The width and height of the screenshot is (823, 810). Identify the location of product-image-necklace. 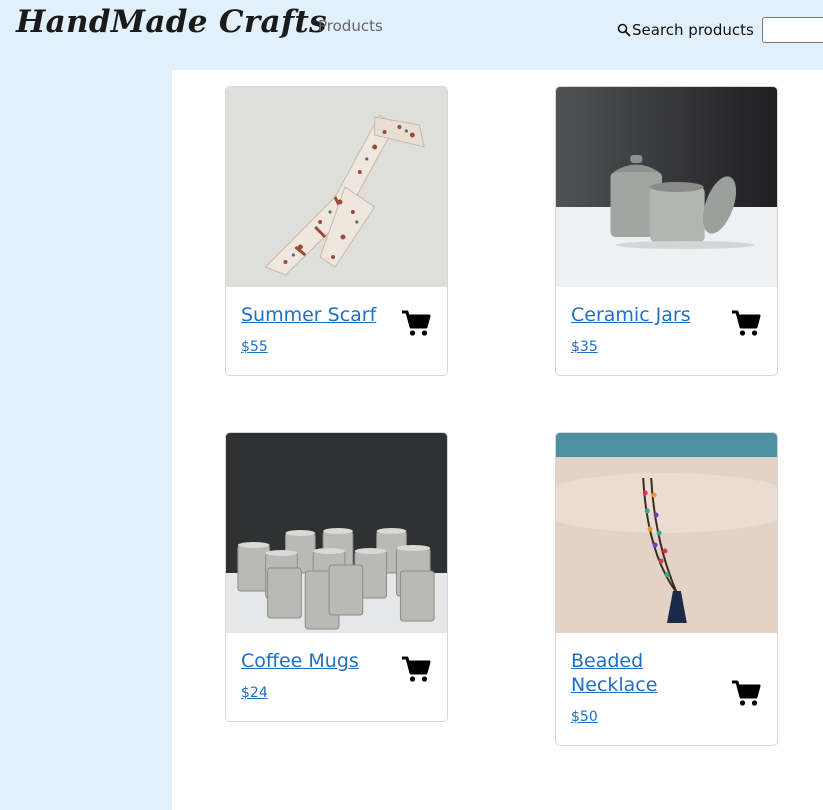
(666, 533).